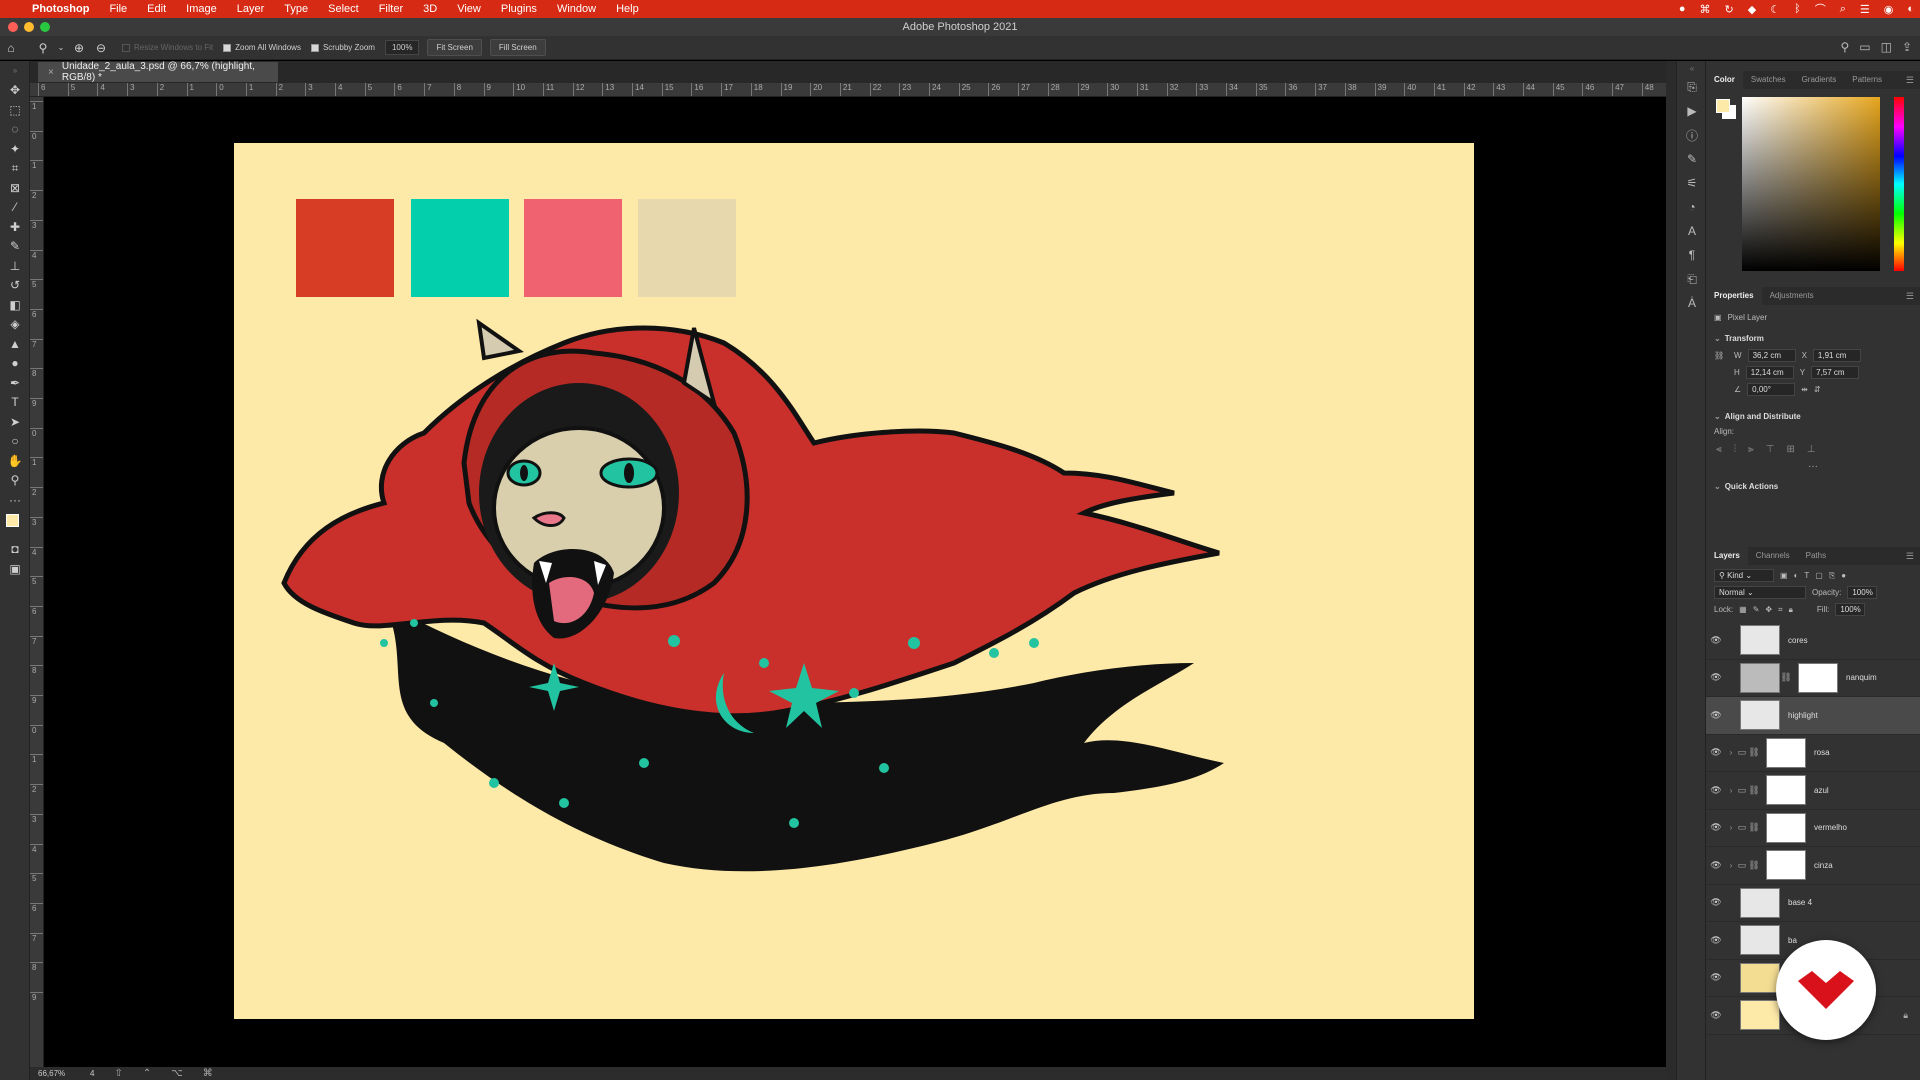  I want to click on dodge-tool-icon: ●, so click(15, 364).